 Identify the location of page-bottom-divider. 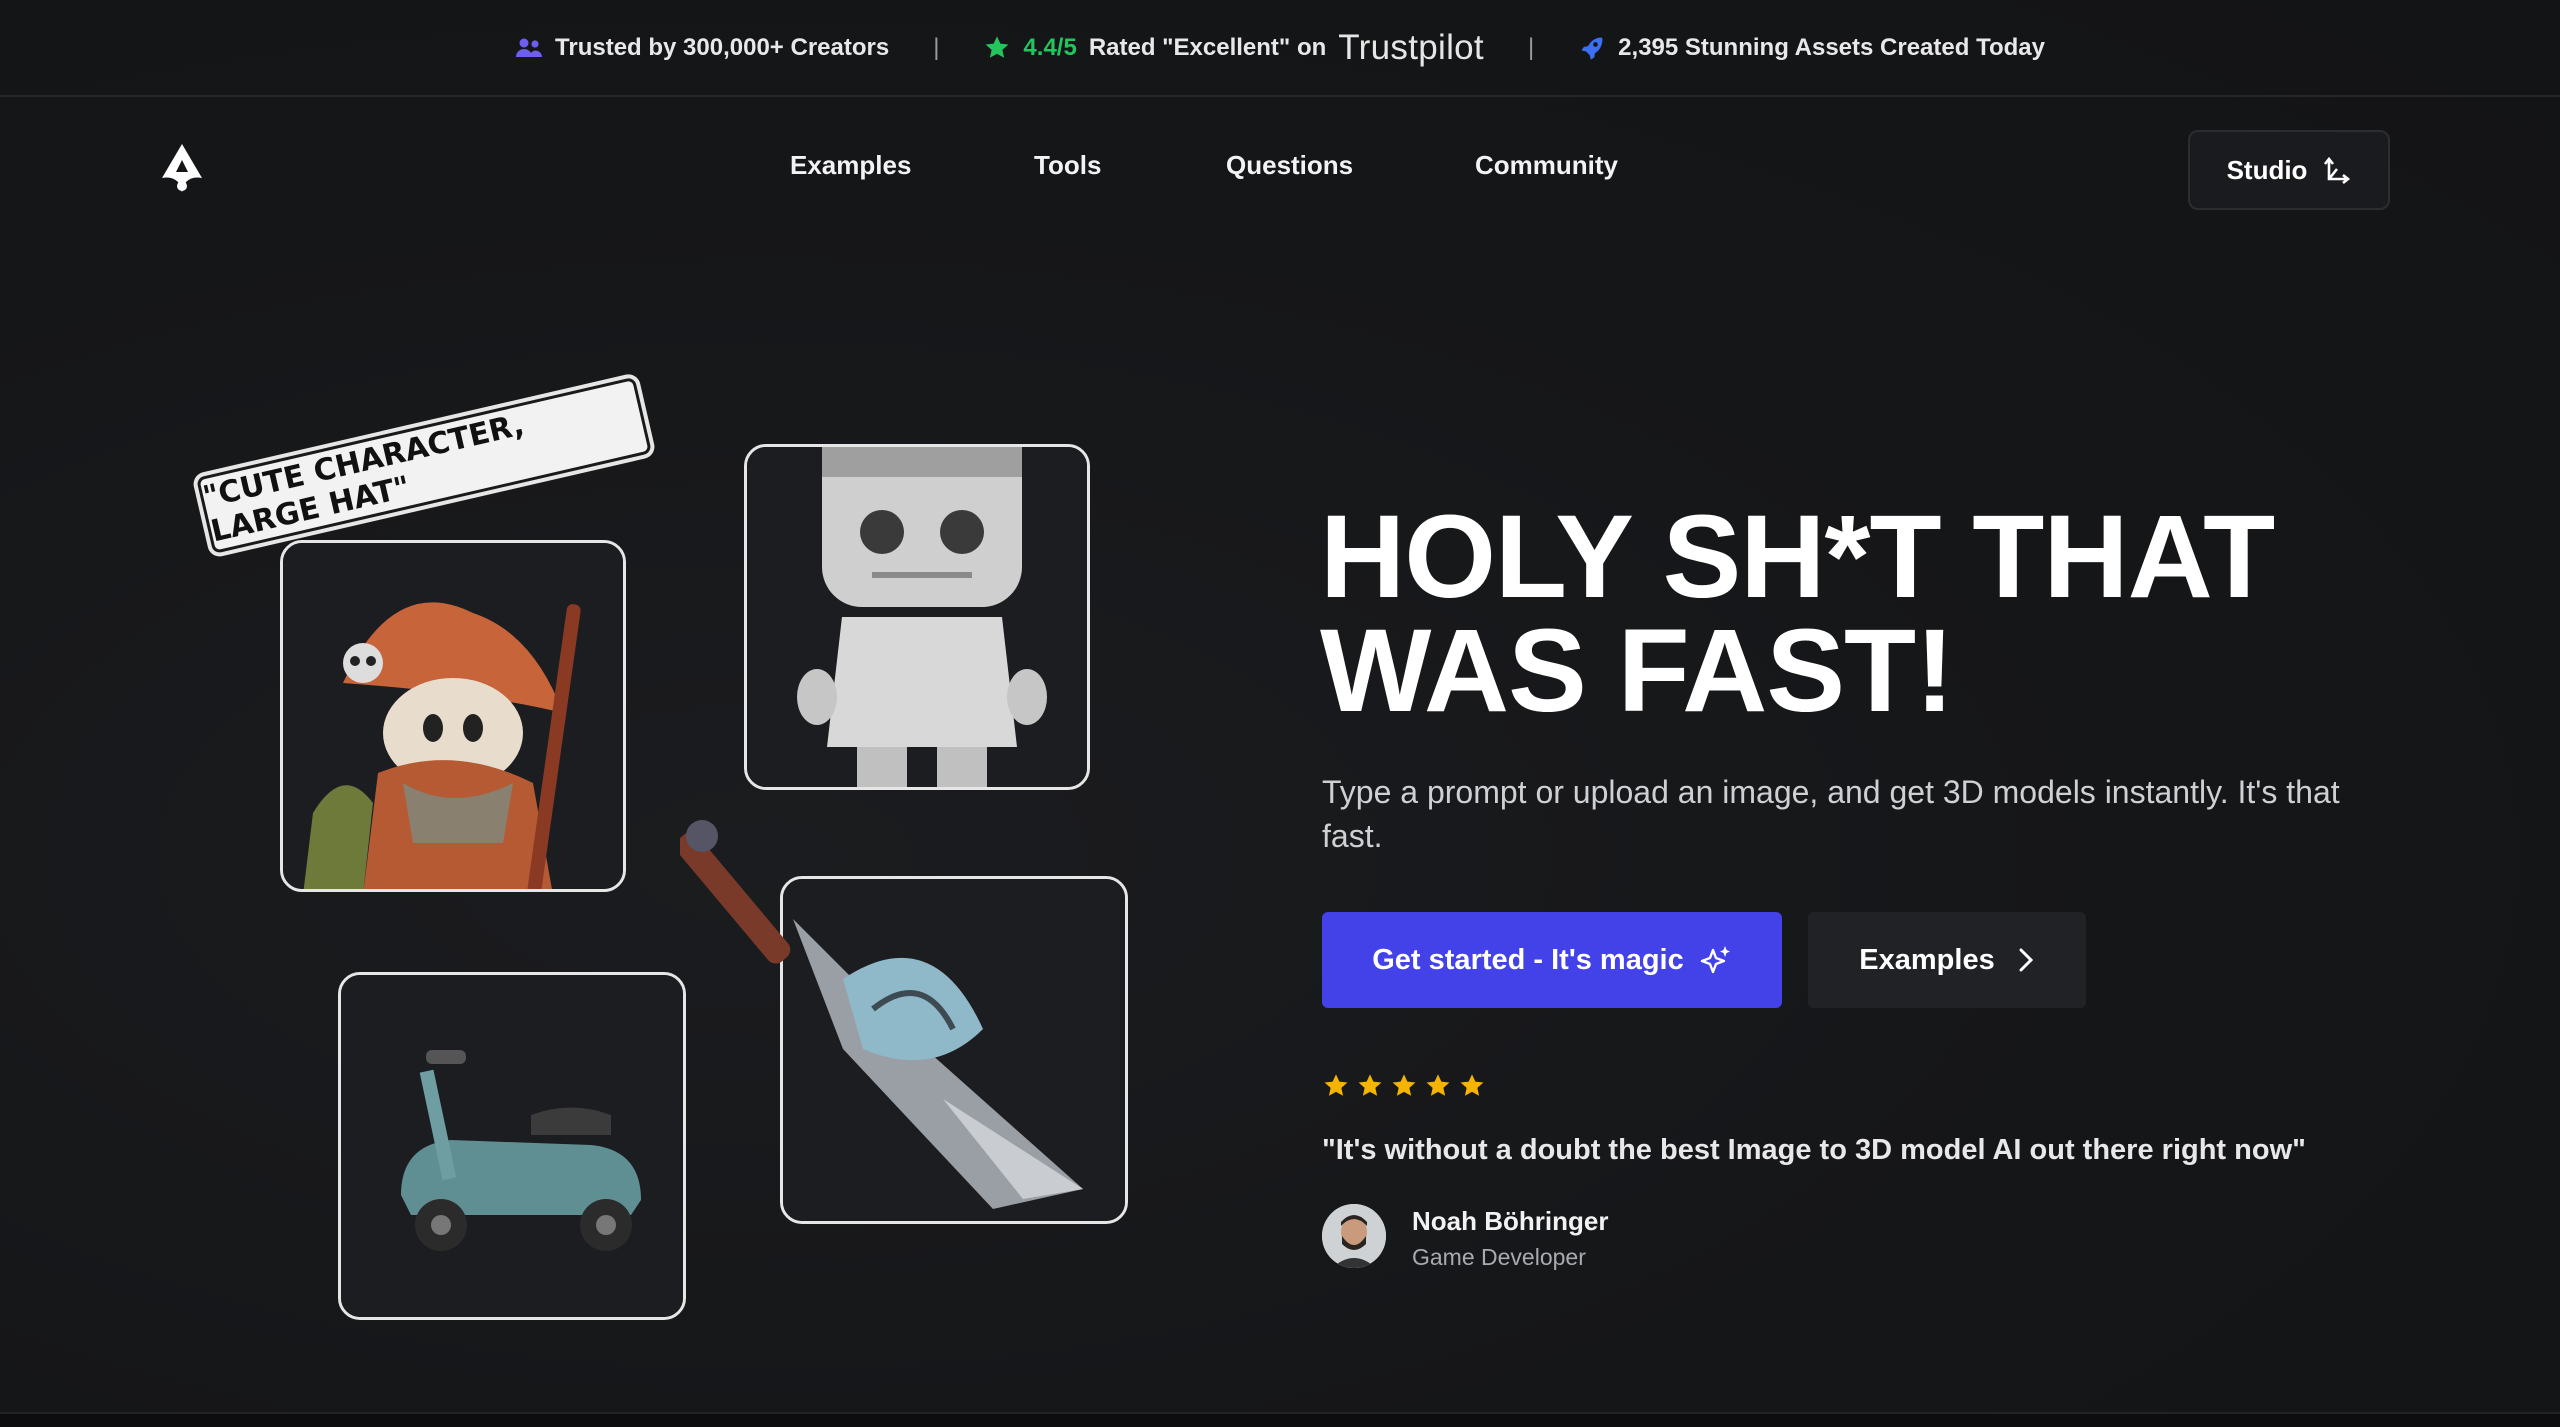
(1280, 1419).